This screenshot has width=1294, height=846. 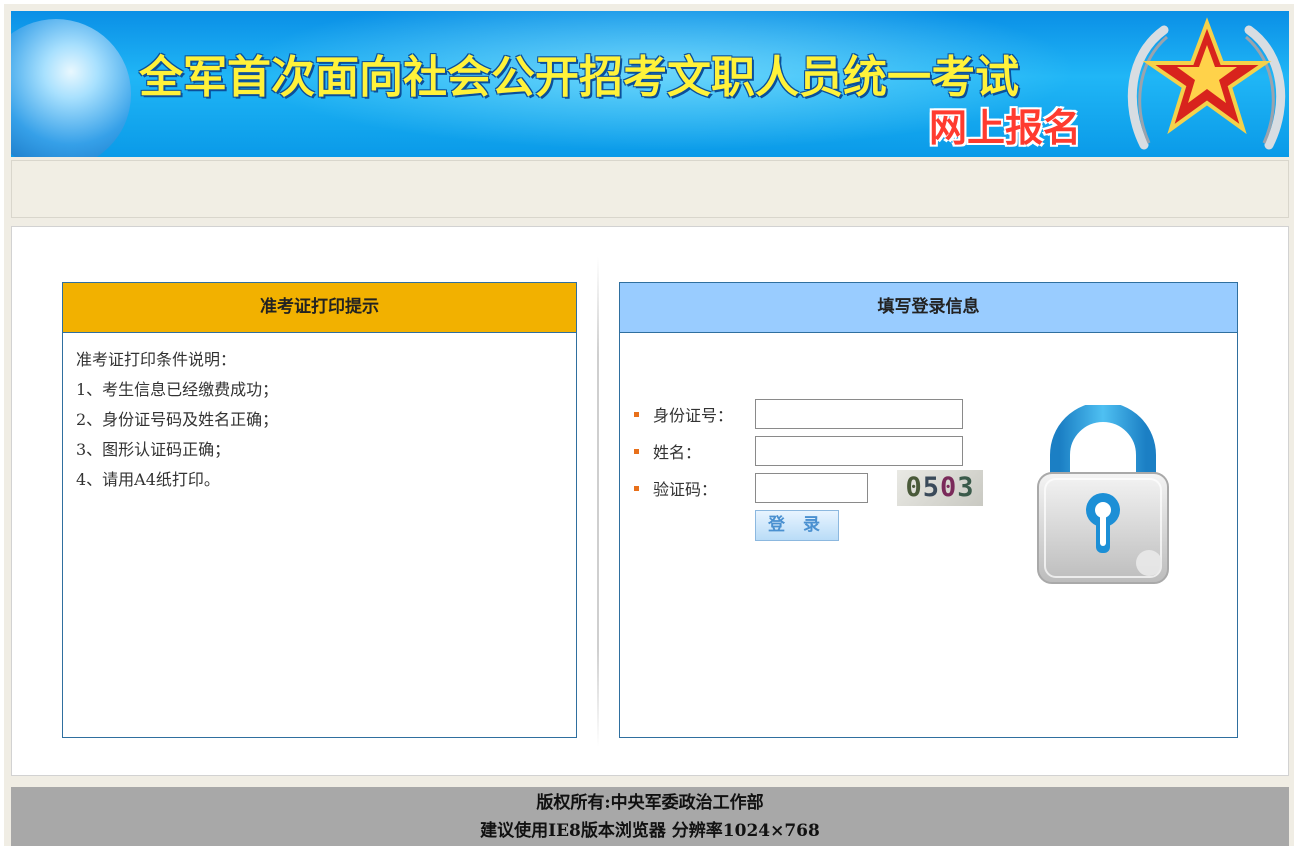 I want to click on notice-line: 1、考生信息已经缴费成功；, so click(x=177, y=389).